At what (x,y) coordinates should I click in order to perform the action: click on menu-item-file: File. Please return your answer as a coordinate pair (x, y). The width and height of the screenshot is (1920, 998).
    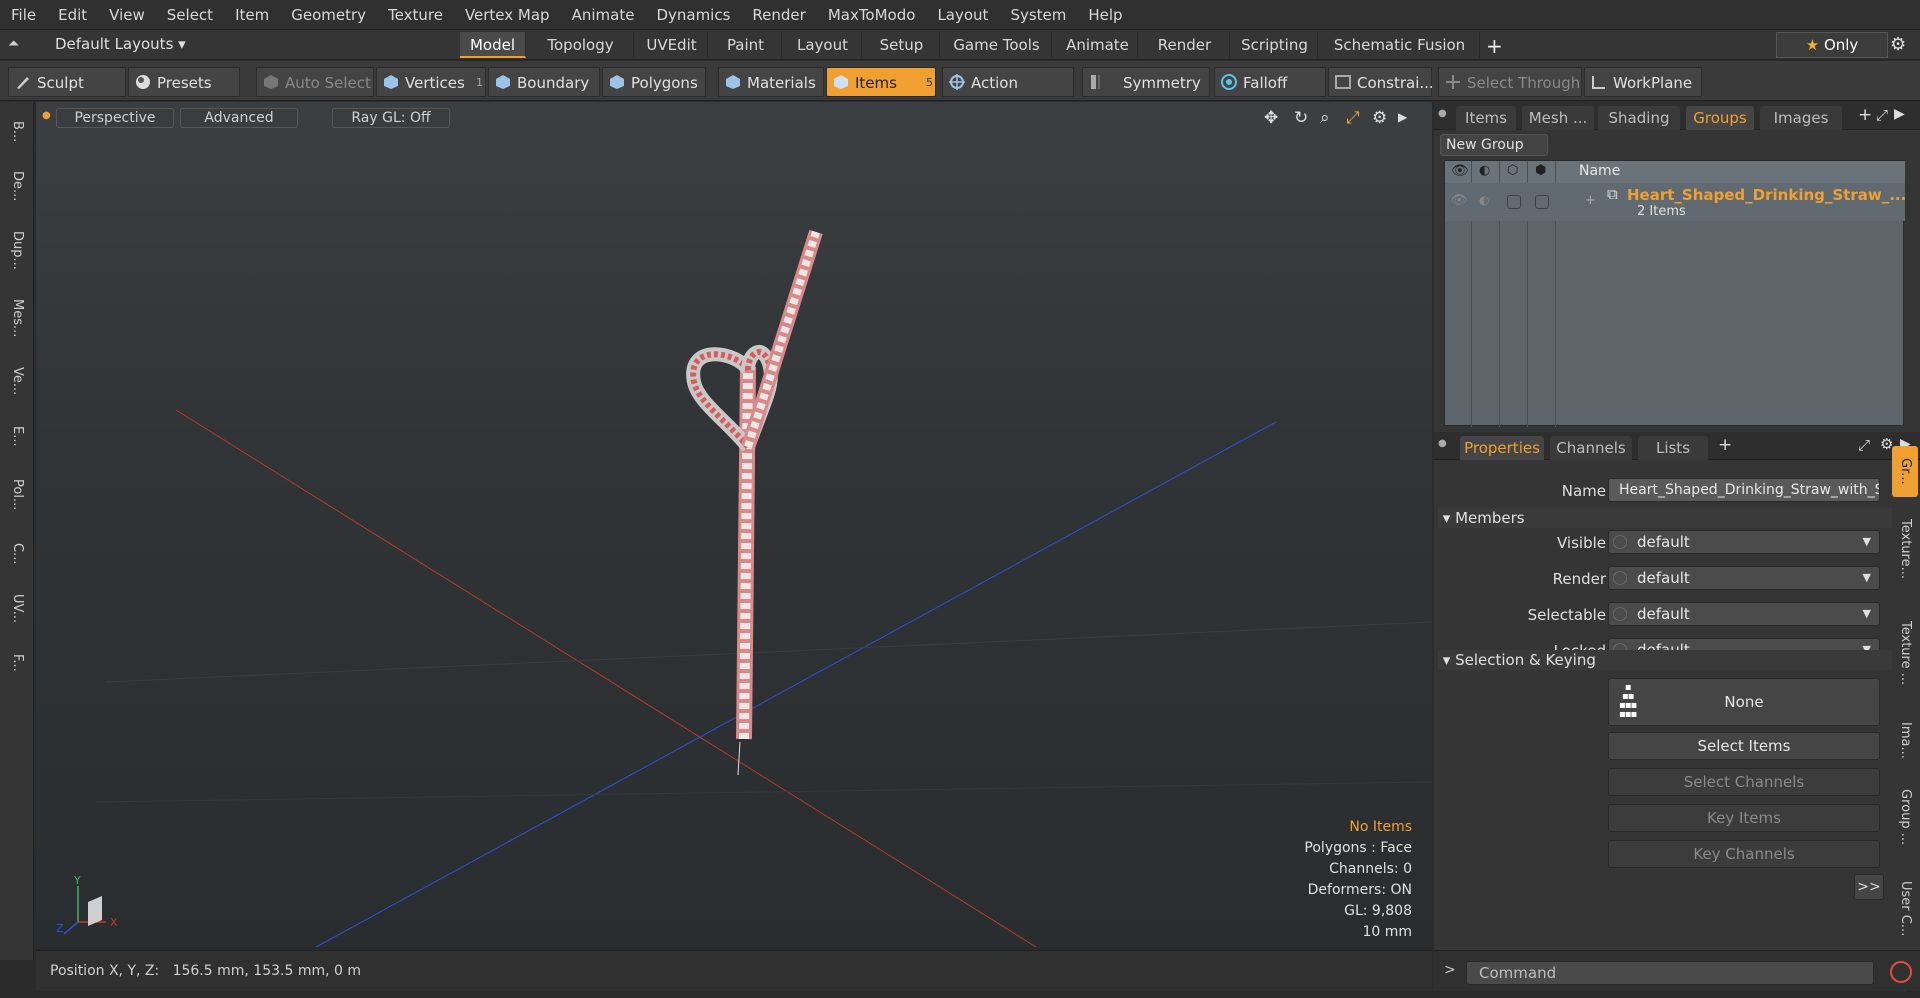
    Looking at the image, I should click on (23, 15).